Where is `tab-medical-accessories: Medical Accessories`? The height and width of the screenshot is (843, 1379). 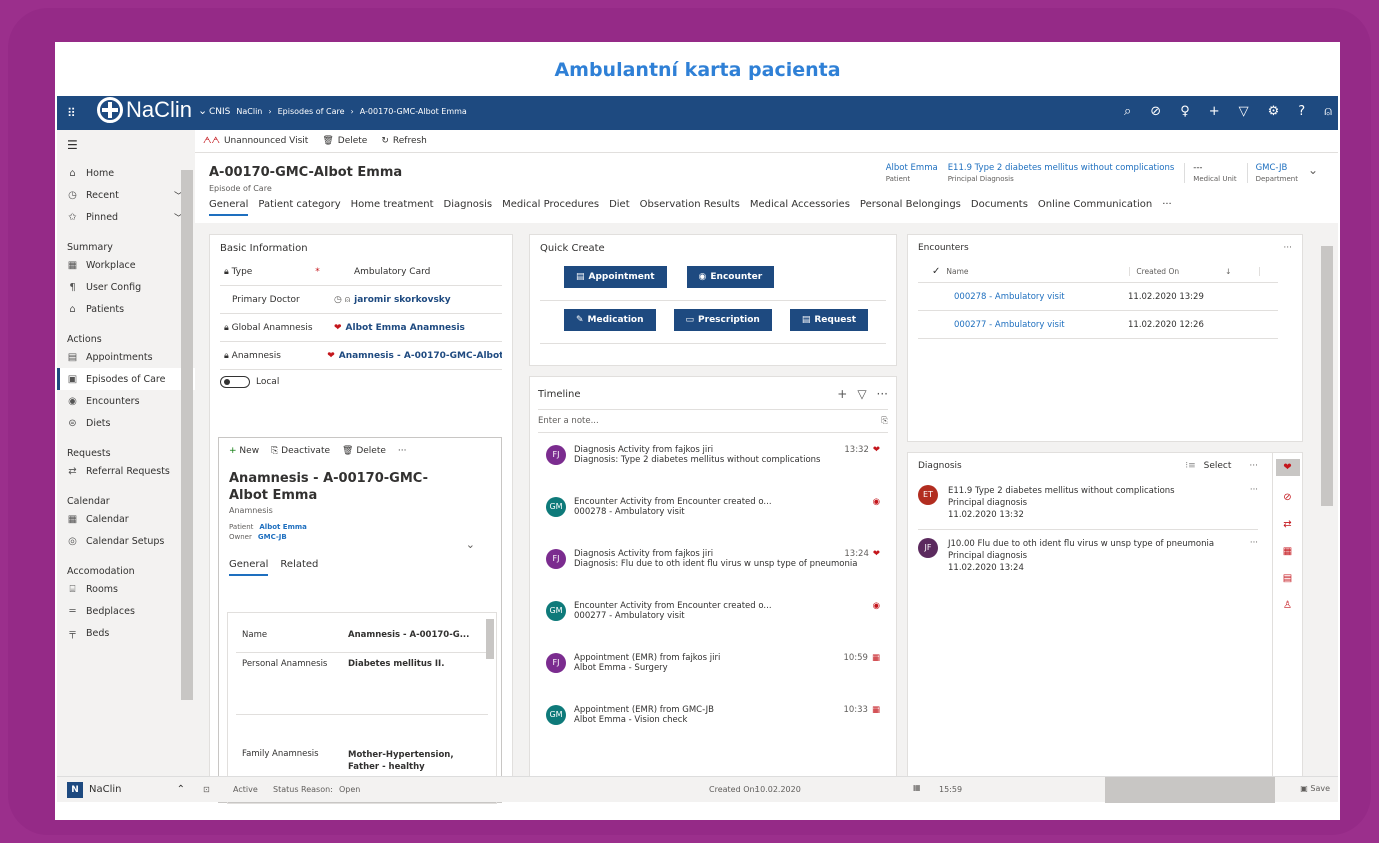
tab-medical-accessories: Medical Accessories is located at coordinates (800, 207).